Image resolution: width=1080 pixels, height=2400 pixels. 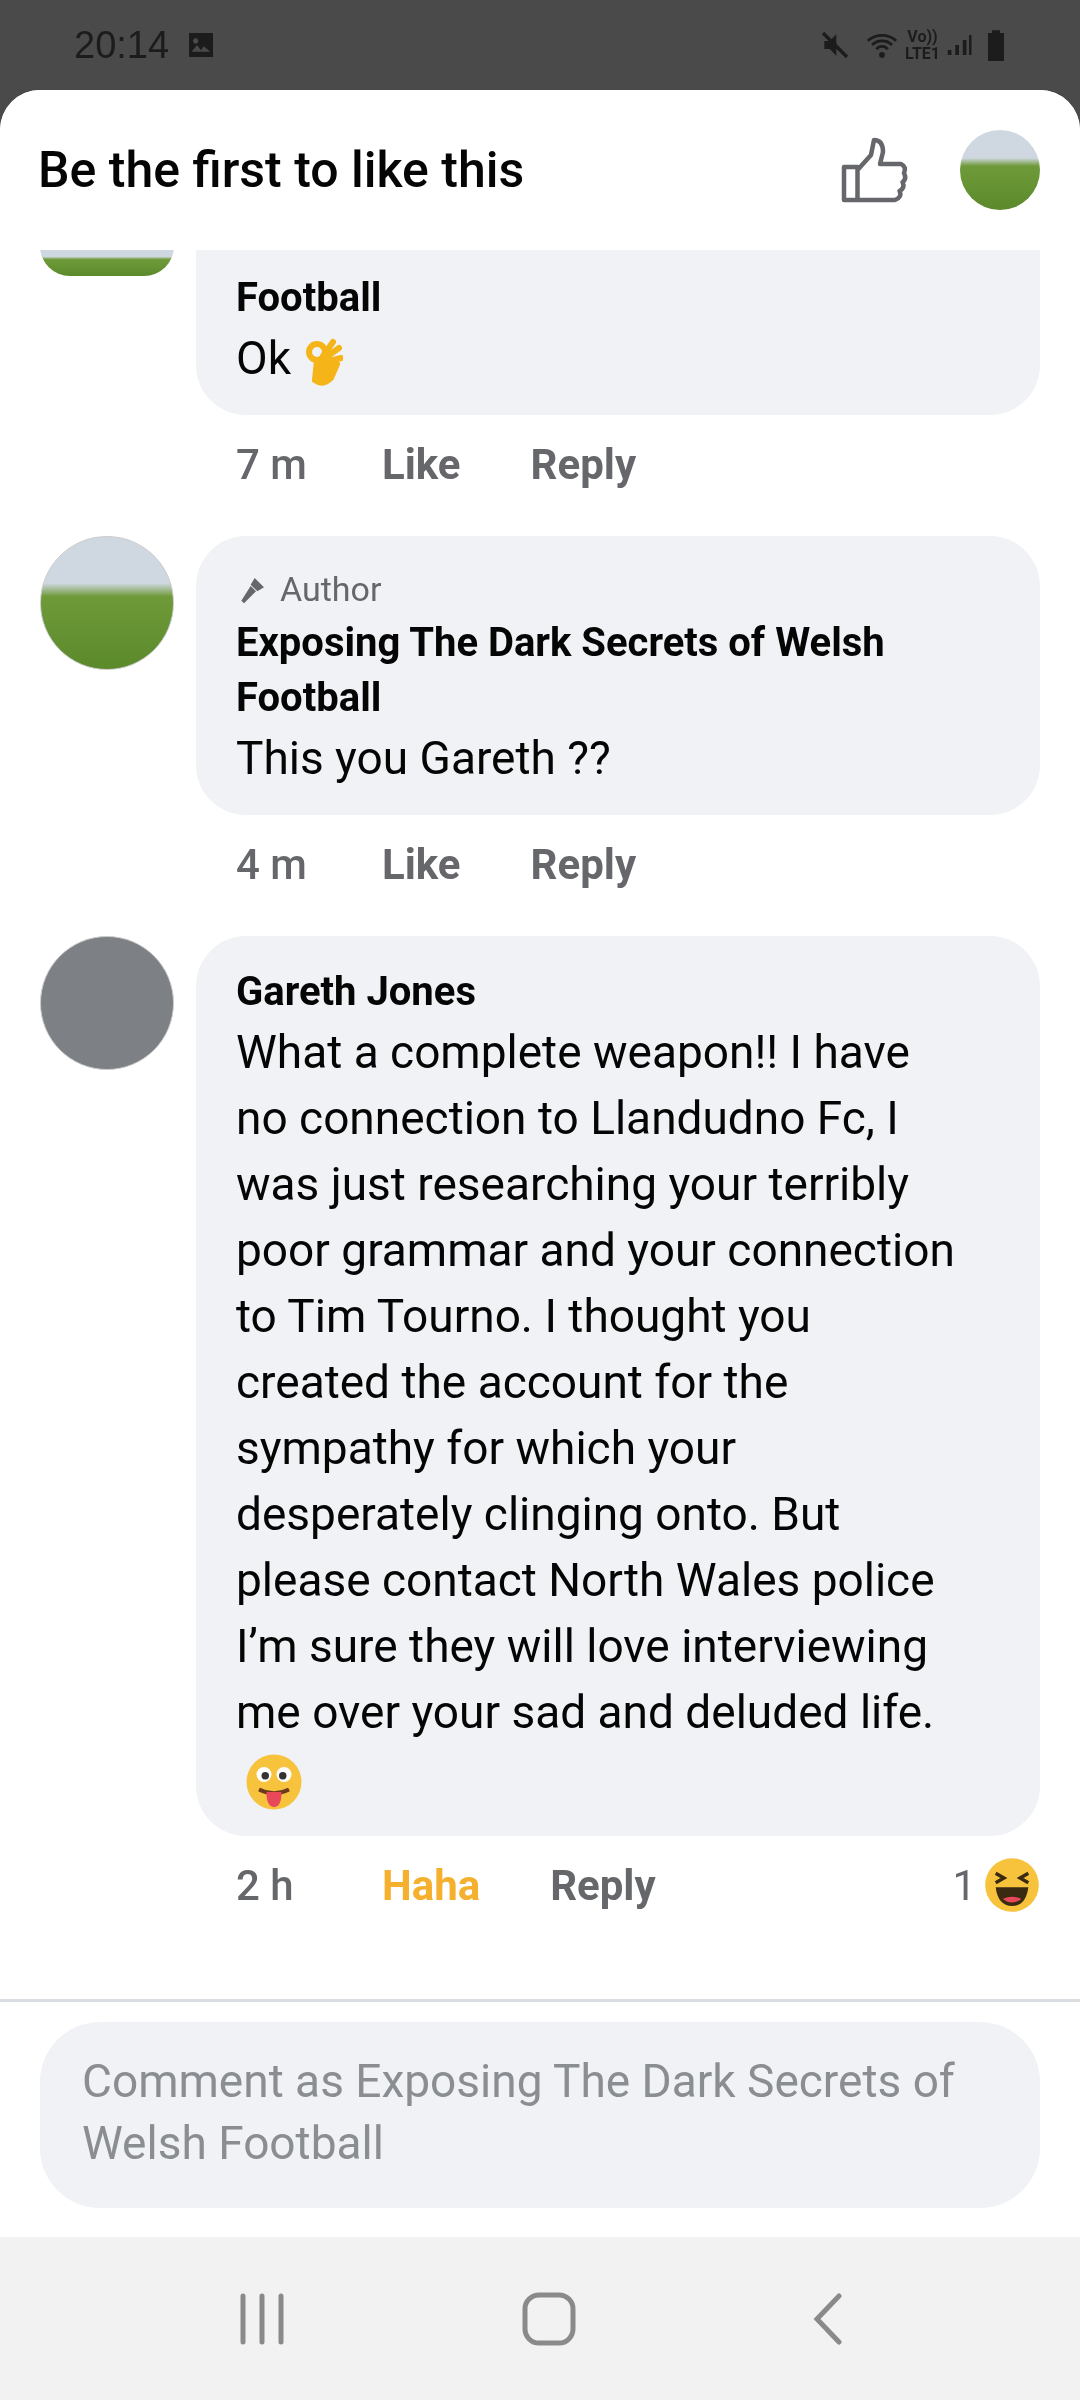 I want to click on commenter-name: Football, so click(x=598, y=297).